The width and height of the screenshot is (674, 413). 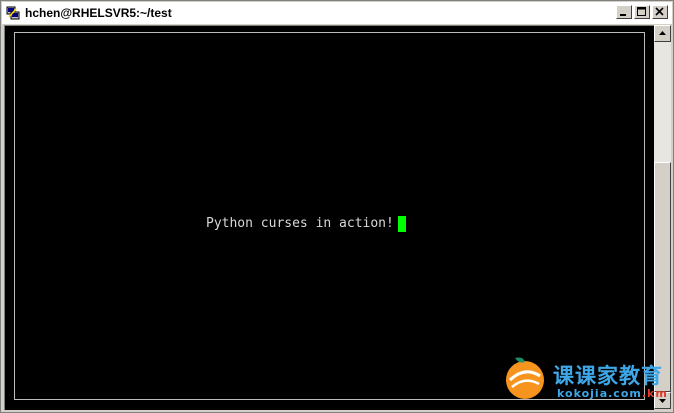 I want to click on minimize-icon, so click(x=623, y=15).